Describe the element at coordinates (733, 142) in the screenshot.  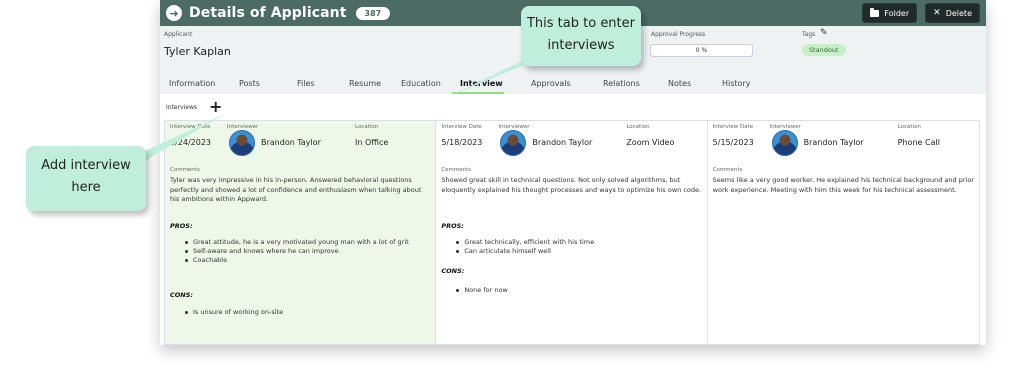
I see `interview-date: 5/15/2023` at that location.